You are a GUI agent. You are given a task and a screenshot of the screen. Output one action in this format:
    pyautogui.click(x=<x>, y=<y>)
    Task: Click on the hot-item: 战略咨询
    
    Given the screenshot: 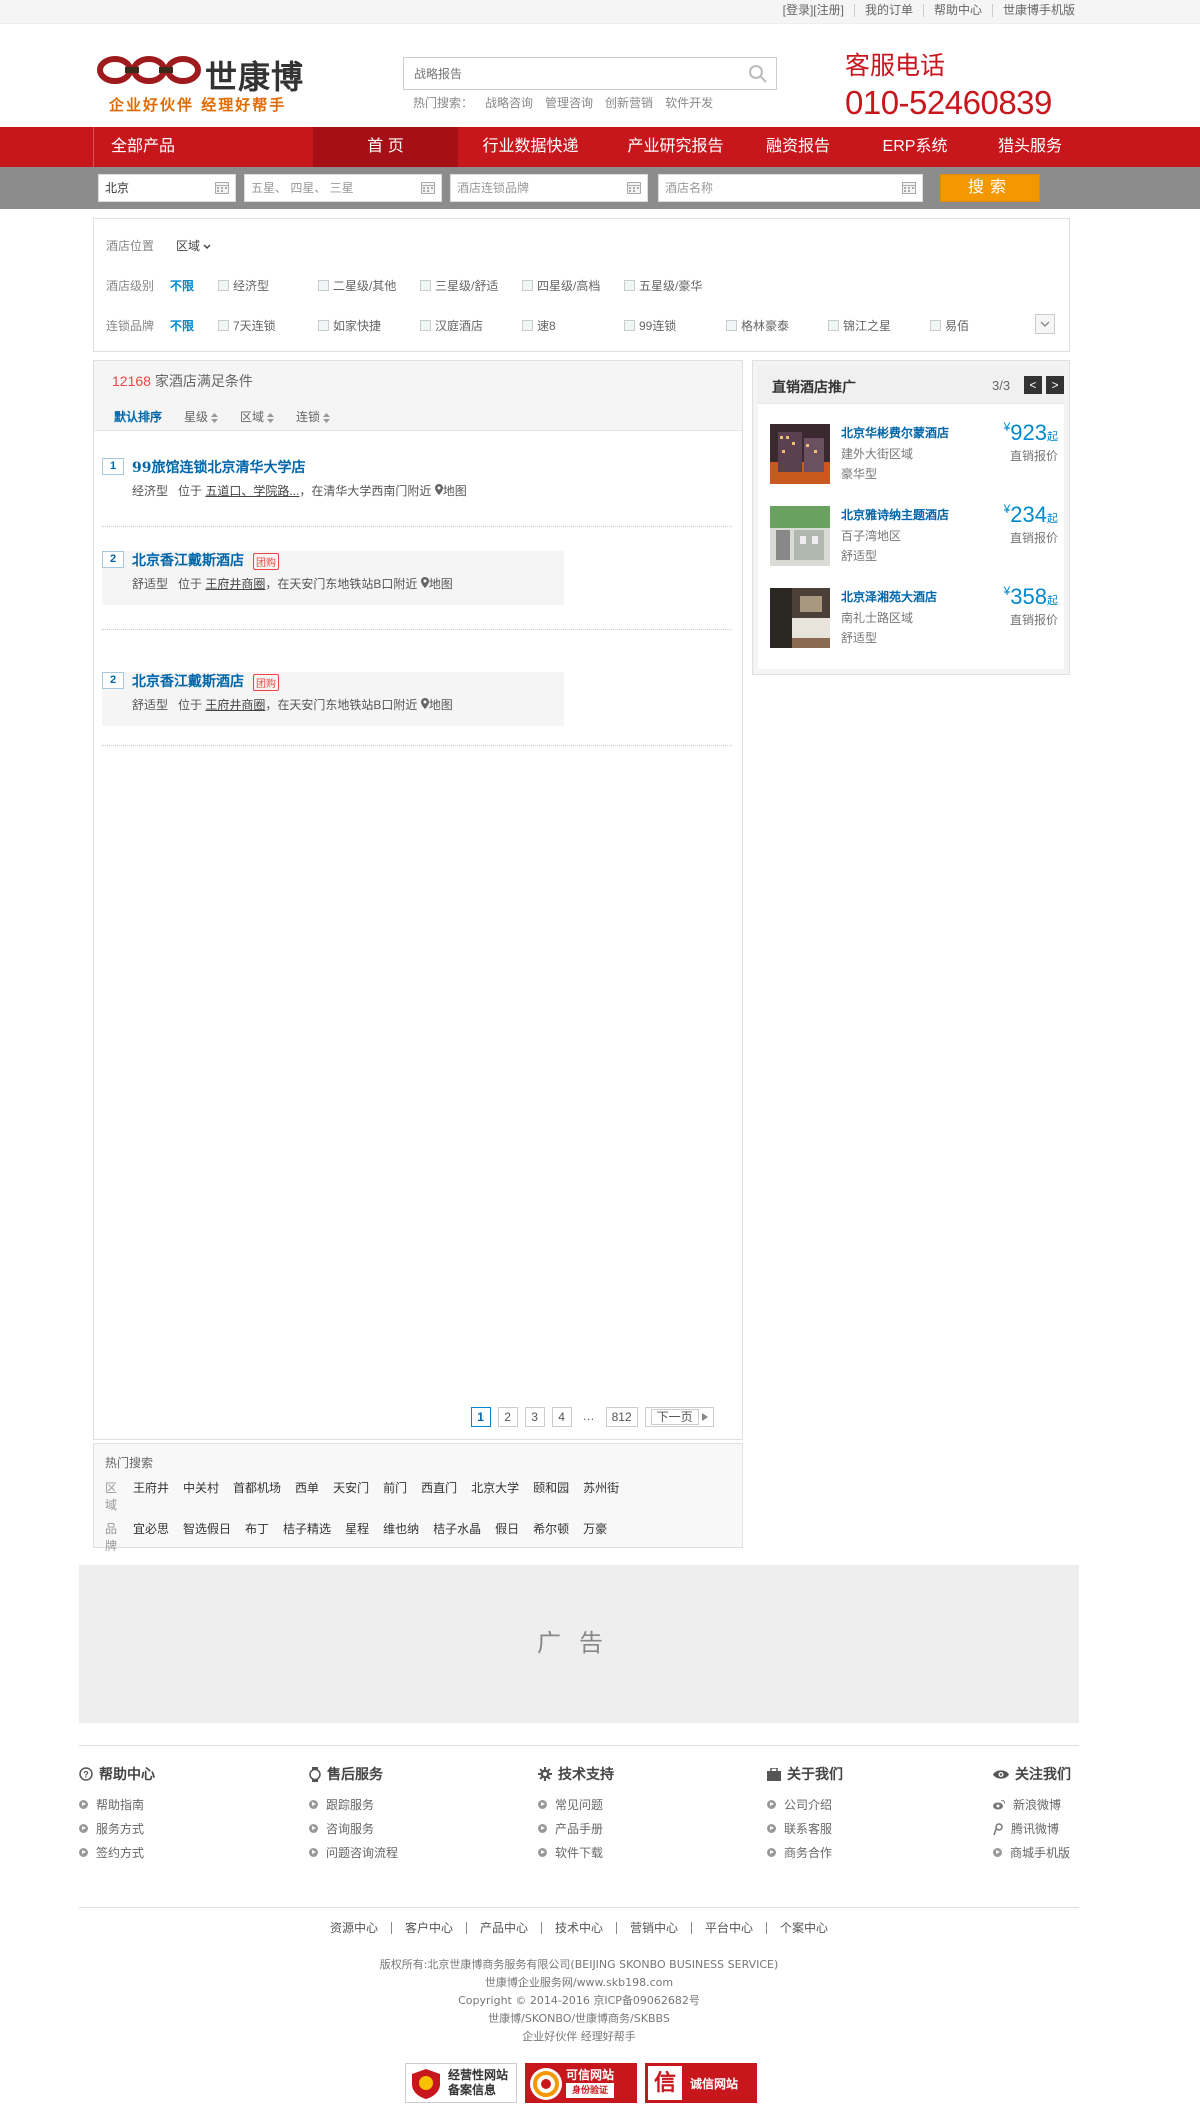 What is the action you would take?
    pyautogui.click(x=509, y=102)
    